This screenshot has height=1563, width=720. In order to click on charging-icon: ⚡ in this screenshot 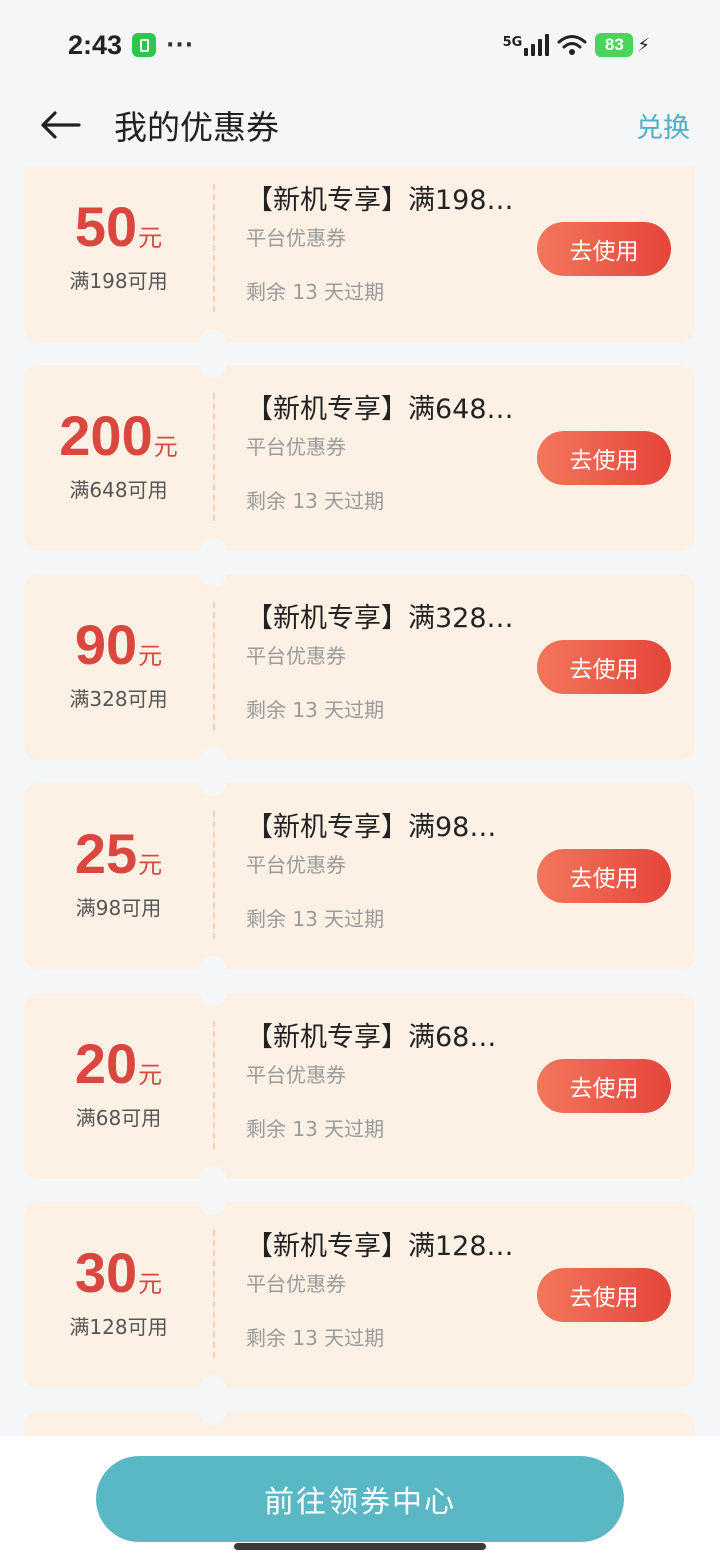, I will do `click(643, 45)`.